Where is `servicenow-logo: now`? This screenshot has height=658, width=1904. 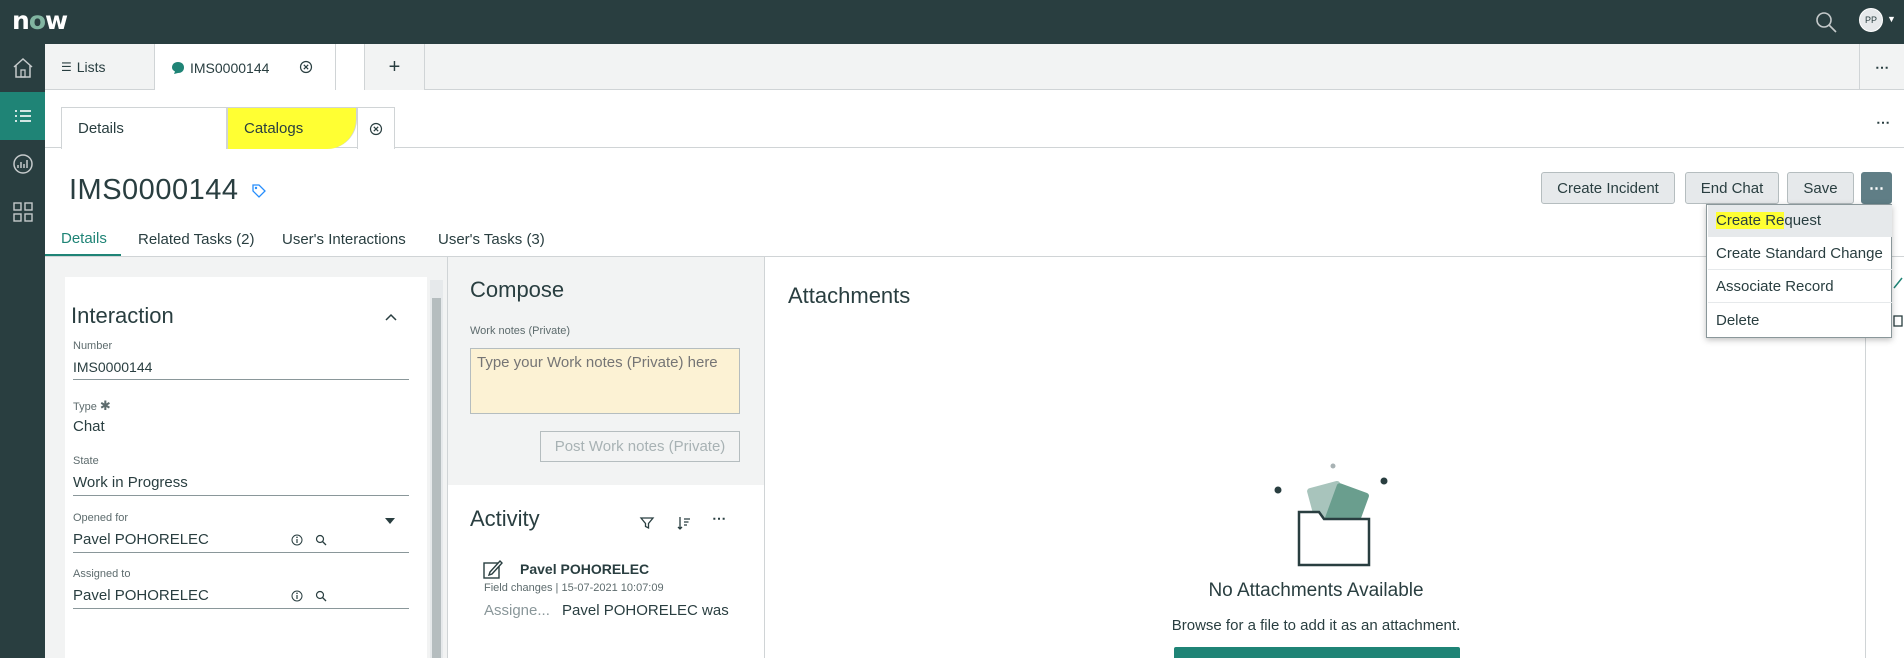
servicenow-logo: now is located at coordinates (40, 20).